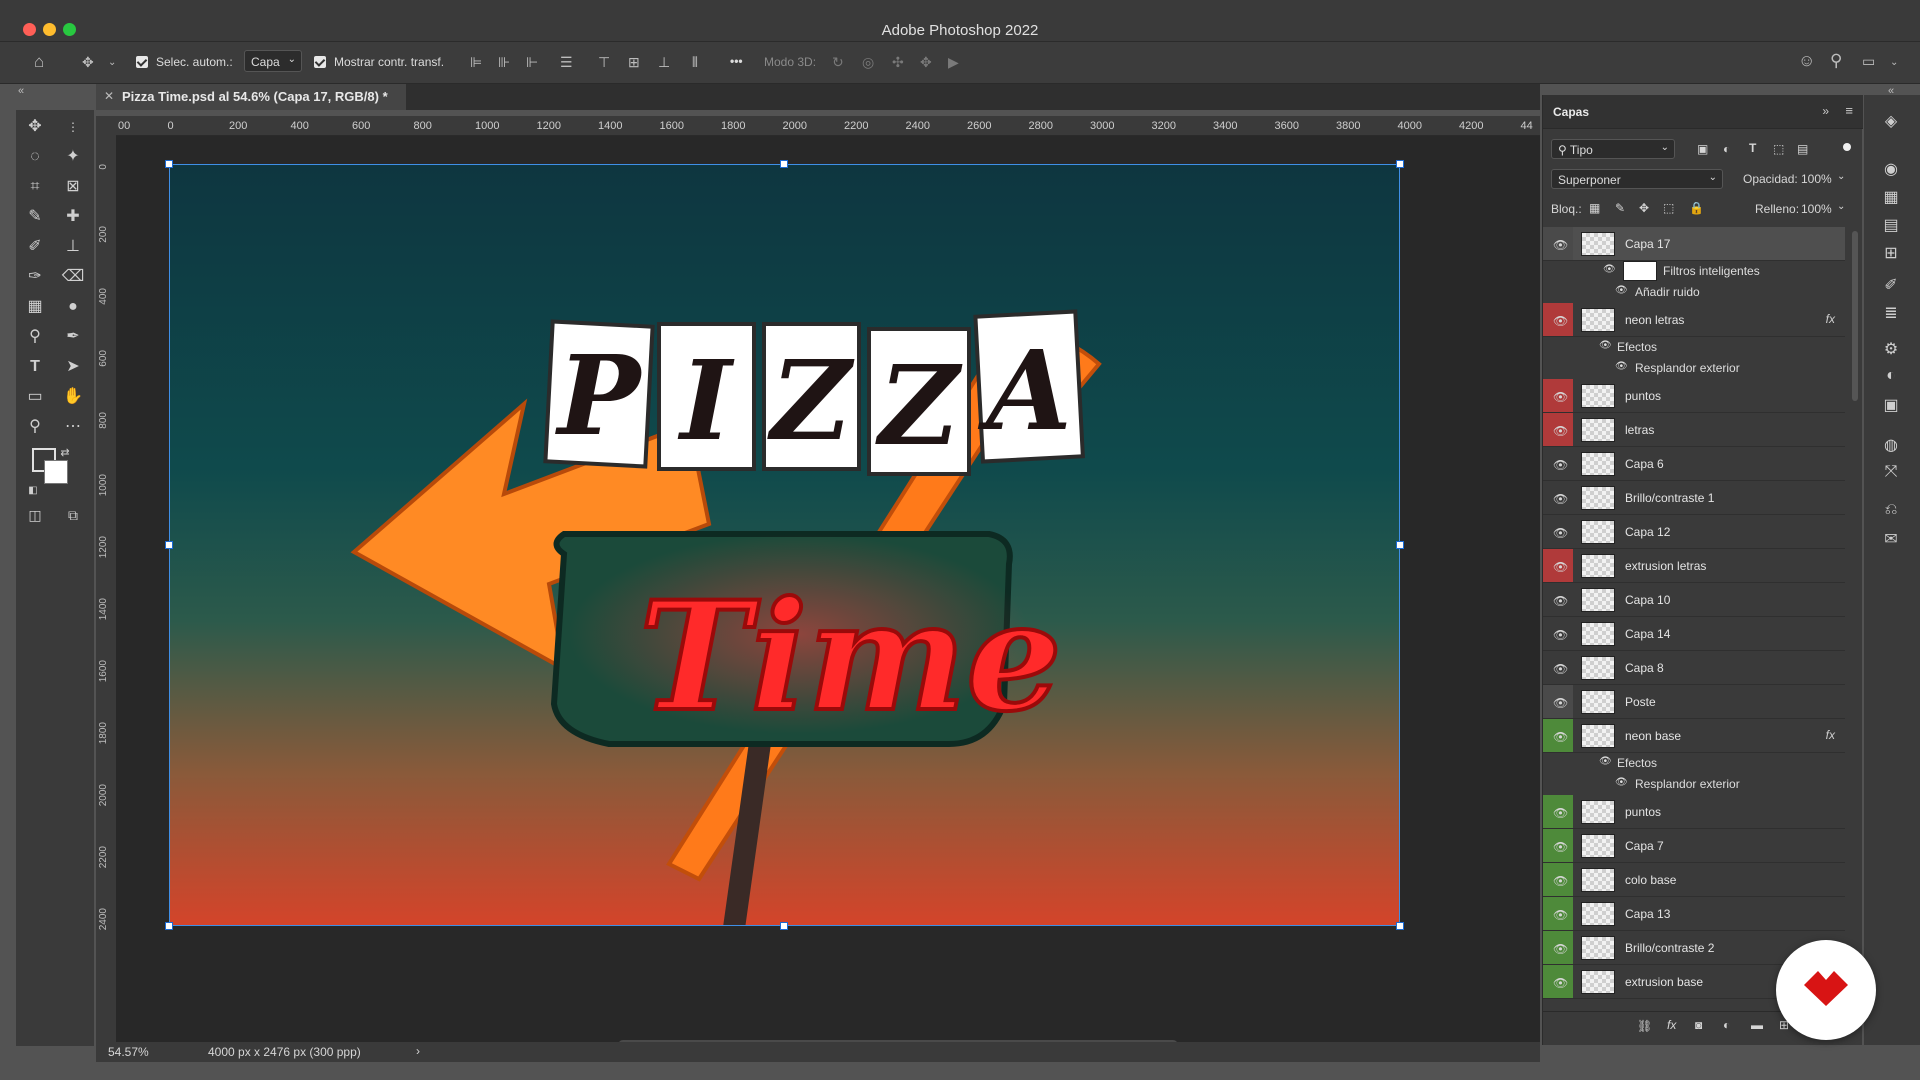 The height and width of the screenshot is (1080, 1920). I want to click on layer-row: 👁 Capa 10, so click(1694, 600).